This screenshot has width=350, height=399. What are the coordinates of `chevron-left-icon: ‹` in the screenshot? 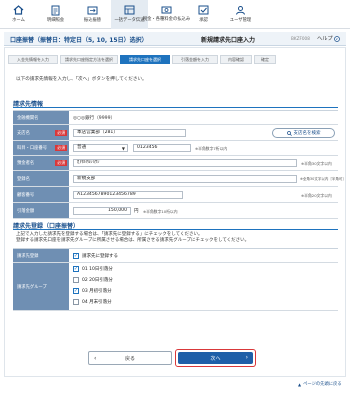 It's located at (95, 358).